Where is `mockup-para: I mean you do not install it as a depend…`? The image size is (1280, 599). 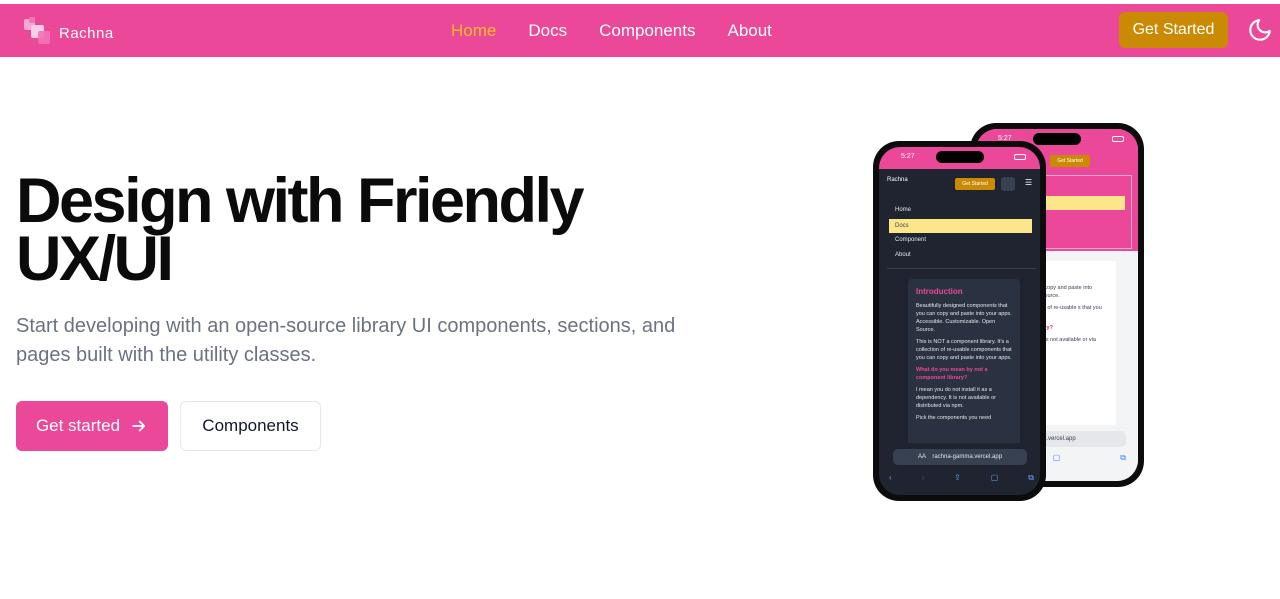
mockup-para: I mean you do not install it as a depend… is located at coordinates (956, 398).